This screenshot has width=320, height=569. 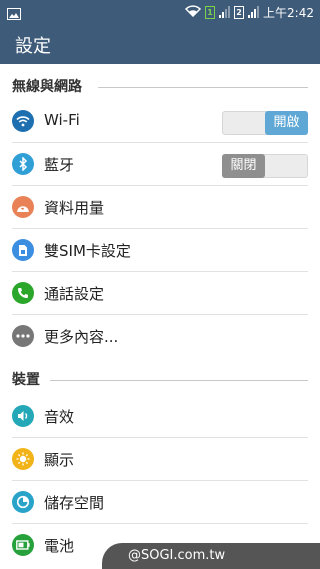 What do you see at coordinates (160, 459) in the screenshot?
I see `settings-item-display: 顯示` at bounding box center [160, 459].